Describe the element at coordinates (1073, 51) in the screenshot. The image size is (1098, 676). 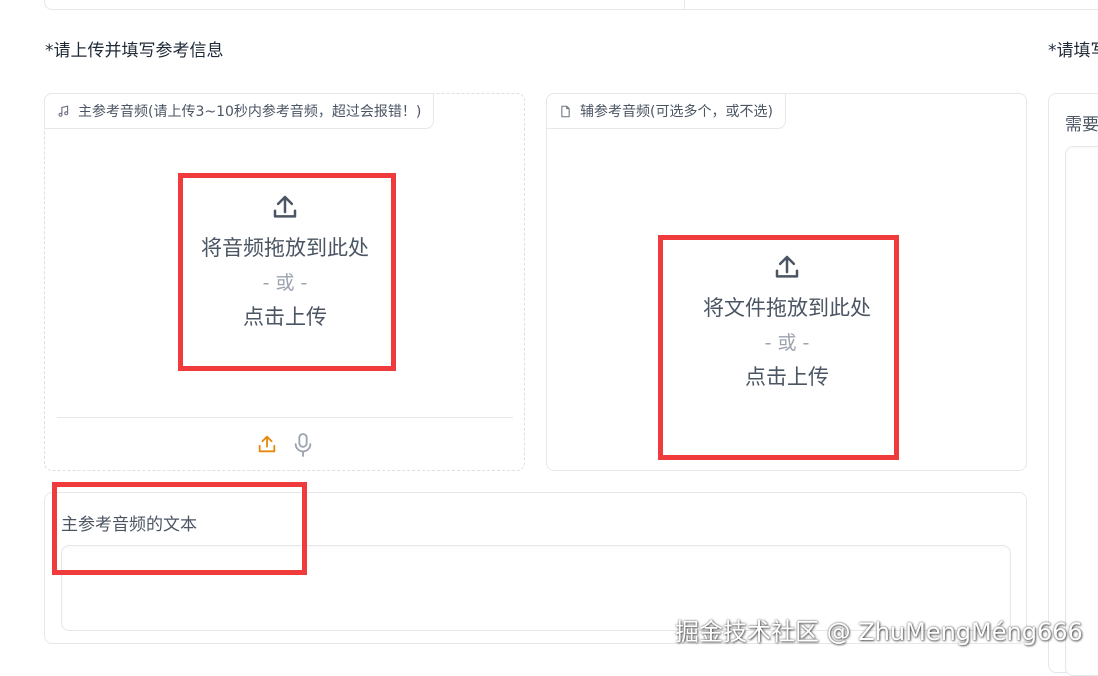
I see `right-section-title: *请填写` at that location.